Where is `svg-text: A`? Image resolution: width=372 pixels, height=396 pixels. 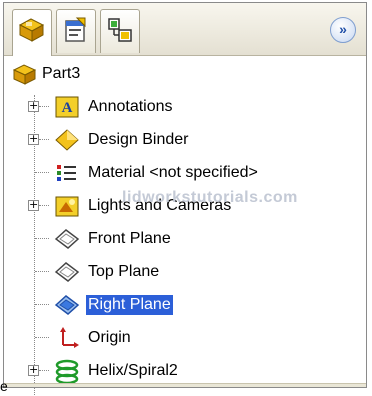
svg-text: A is located at coordinates (67, 108).